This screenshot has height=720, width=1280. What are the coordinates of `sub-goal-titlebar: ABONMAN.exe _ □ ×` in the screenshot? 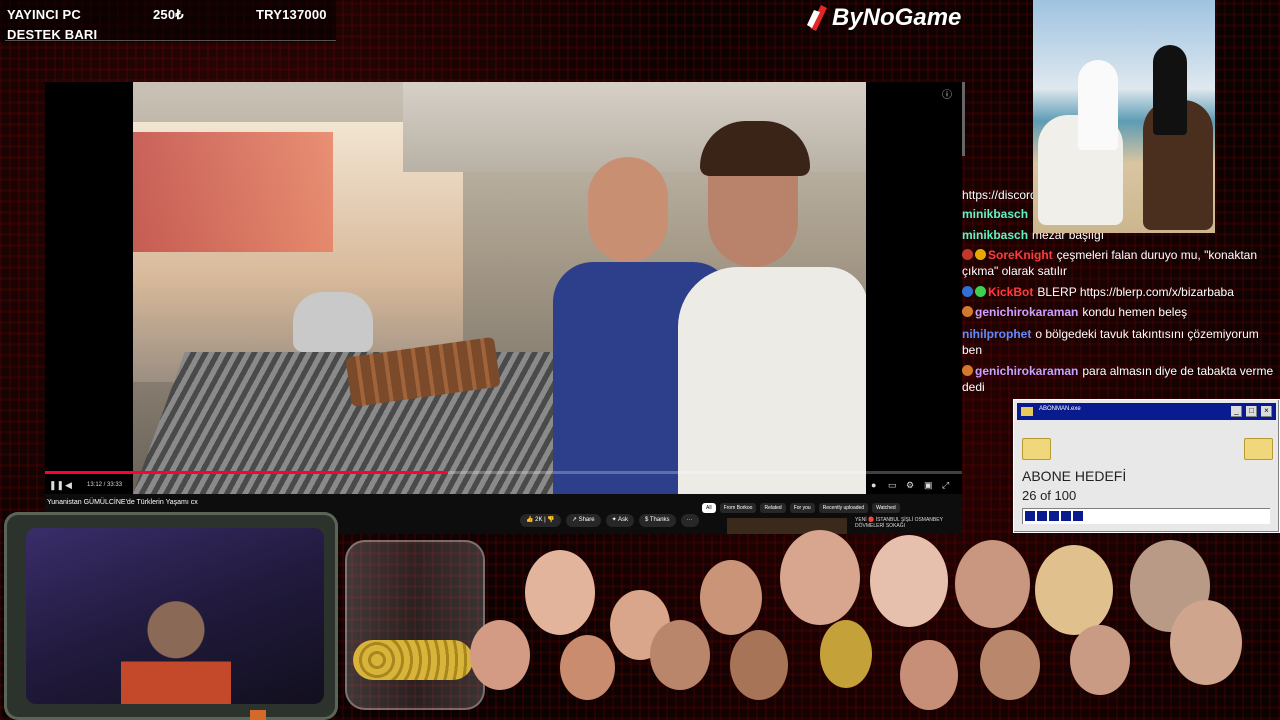 It's located at (1146, 411).